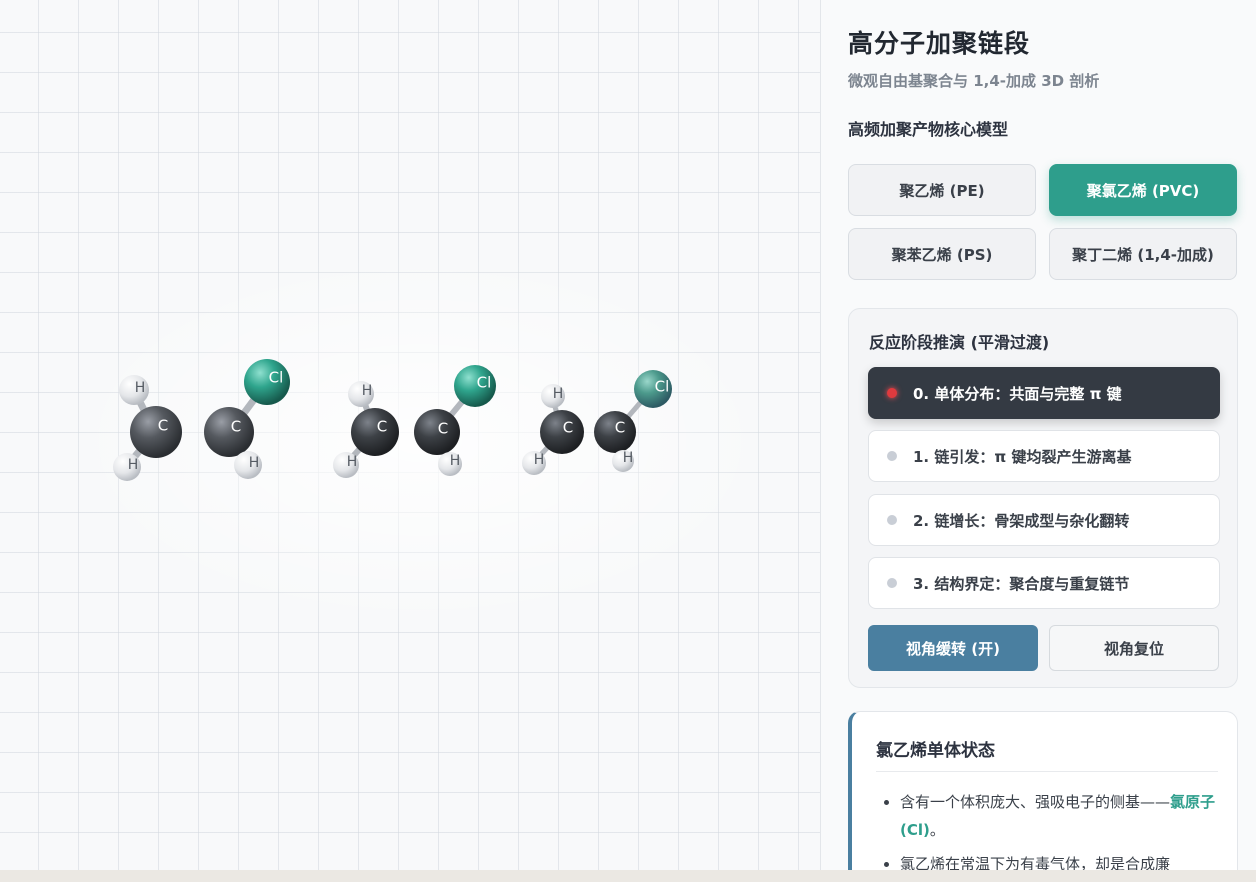 The image size is (1256, 882). Describe the element at coordinates (1035, 862) in the screenshot. I see `info-text: 氯乙烯在常温下为有毒气体，却是合成廉` at that location.